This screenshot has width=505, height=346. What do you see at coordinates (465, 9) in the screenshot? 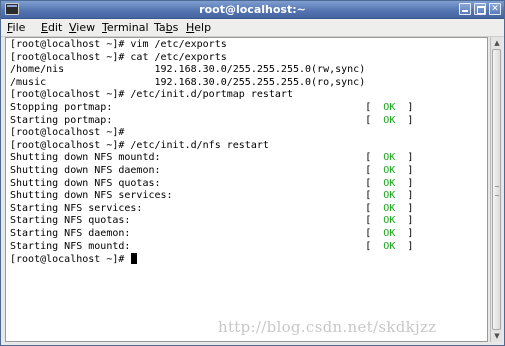
I see `minimize-icon` at bounding box center [465, 9].